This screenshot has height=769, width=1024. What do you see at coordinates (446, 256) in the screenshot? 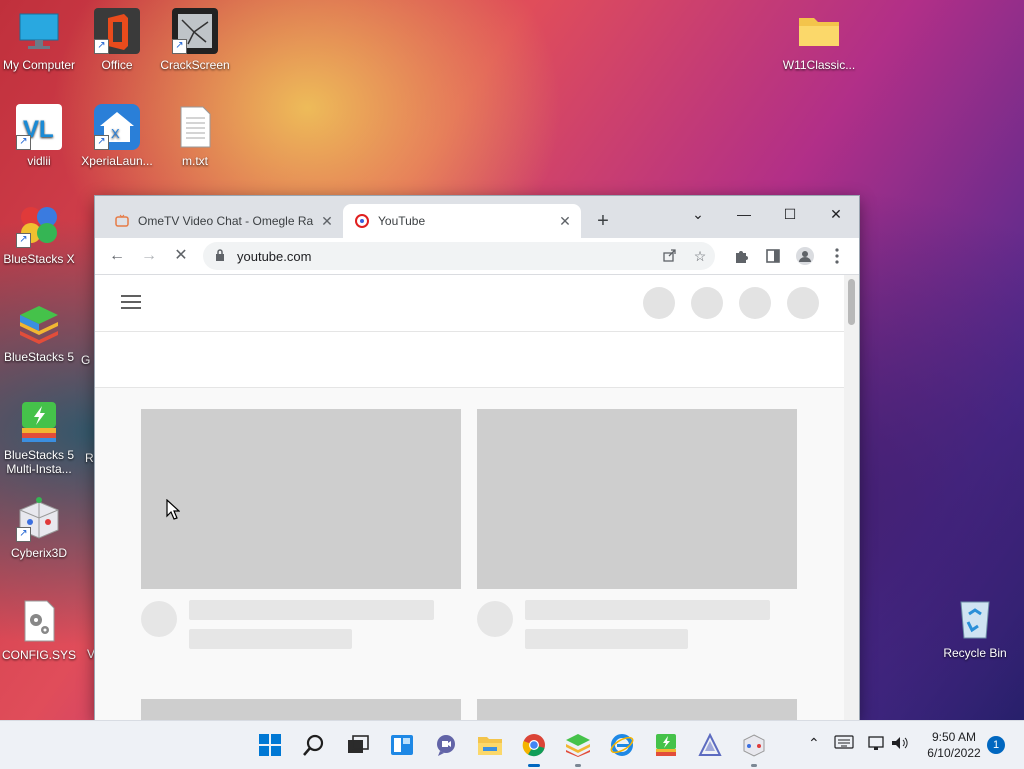
I see `url-text: youtube.com` at bounding box center [446, 256].